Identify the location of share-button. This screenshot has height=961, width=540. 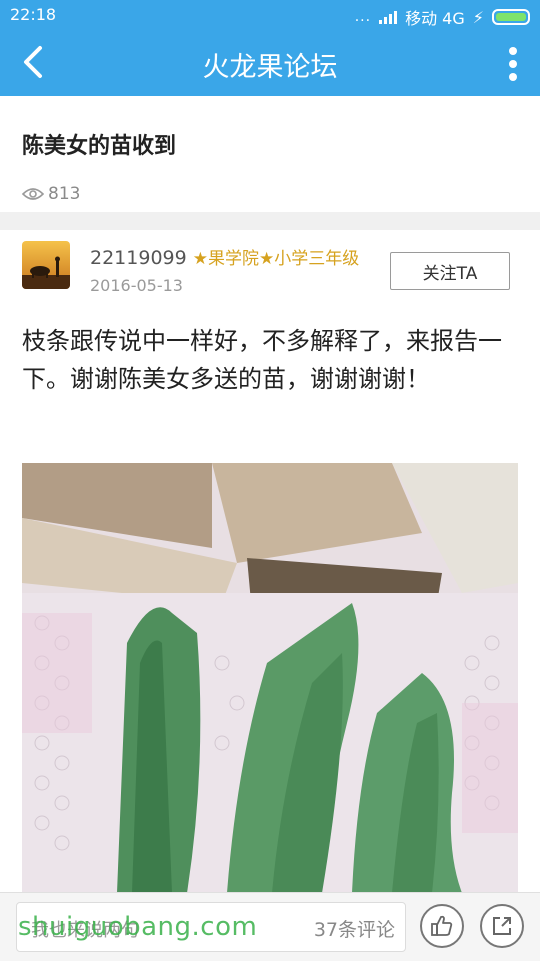
(502, 926).